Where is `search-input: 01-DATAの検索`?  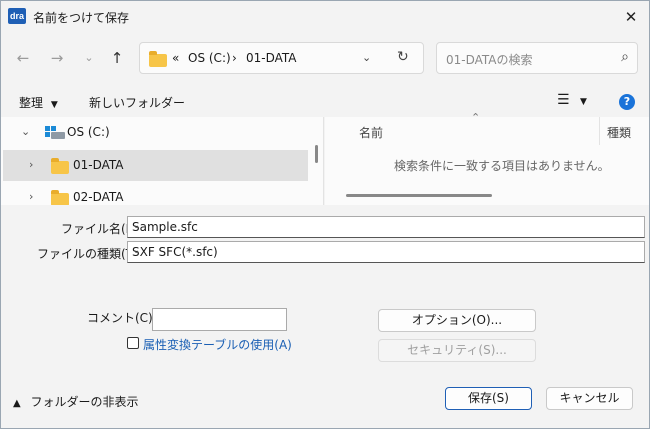 search-input: 01-DATAの検索 is located at coordinates (489, 59).